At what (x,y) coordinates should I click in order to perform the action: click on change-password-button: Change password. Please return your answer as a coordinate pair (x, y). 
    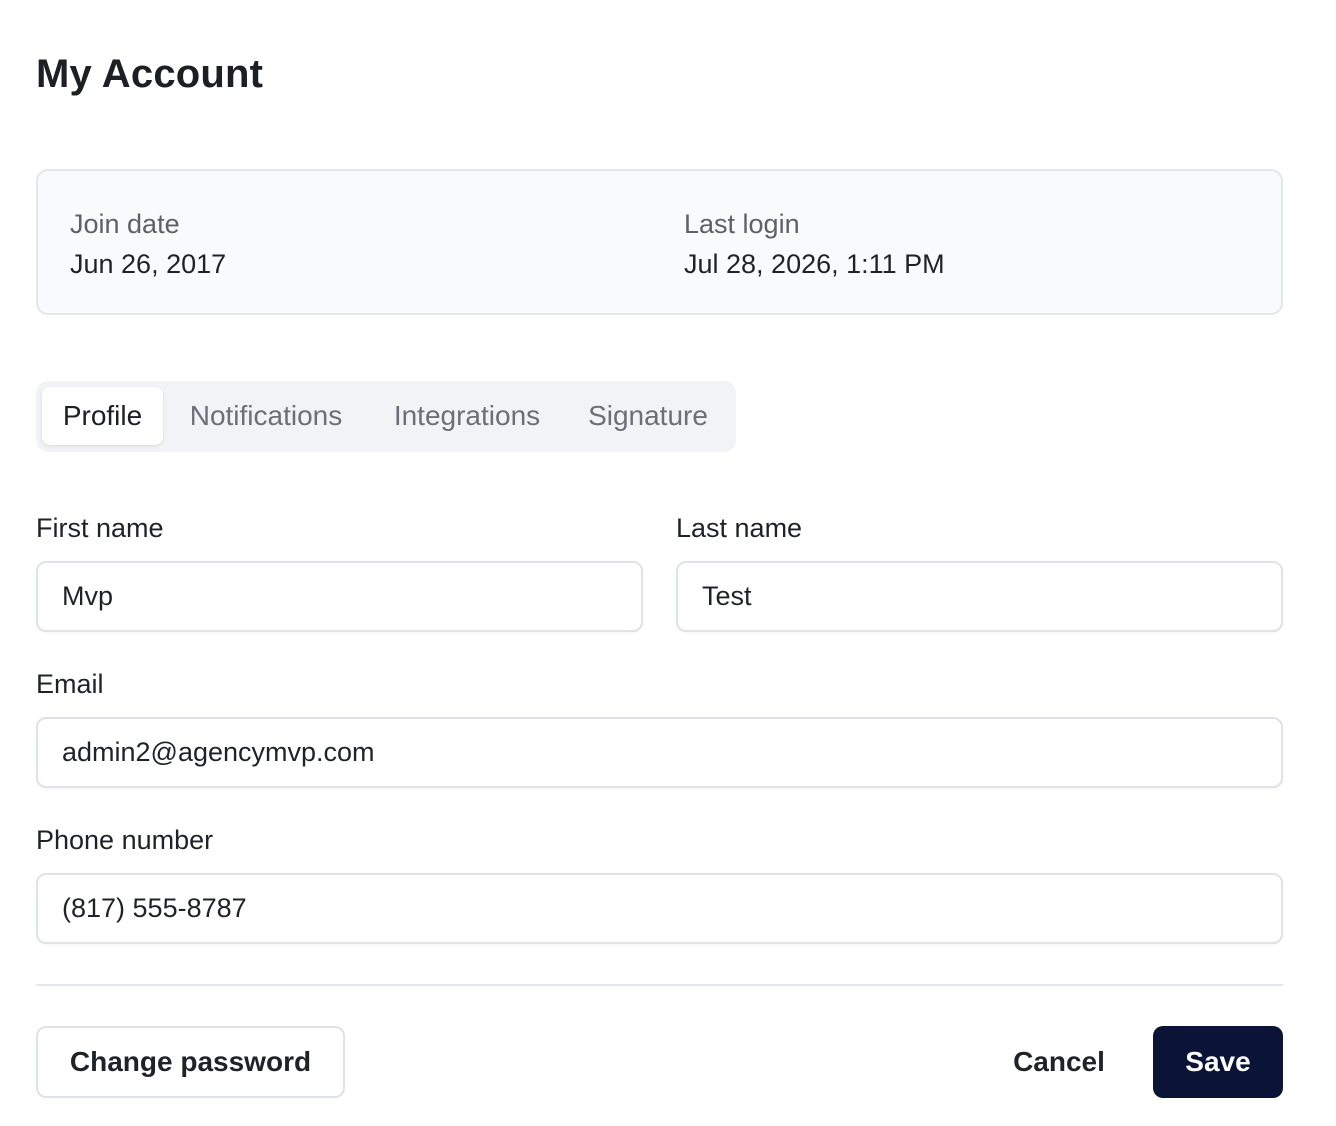
    Looking at the image, I should click on (190, 1062).